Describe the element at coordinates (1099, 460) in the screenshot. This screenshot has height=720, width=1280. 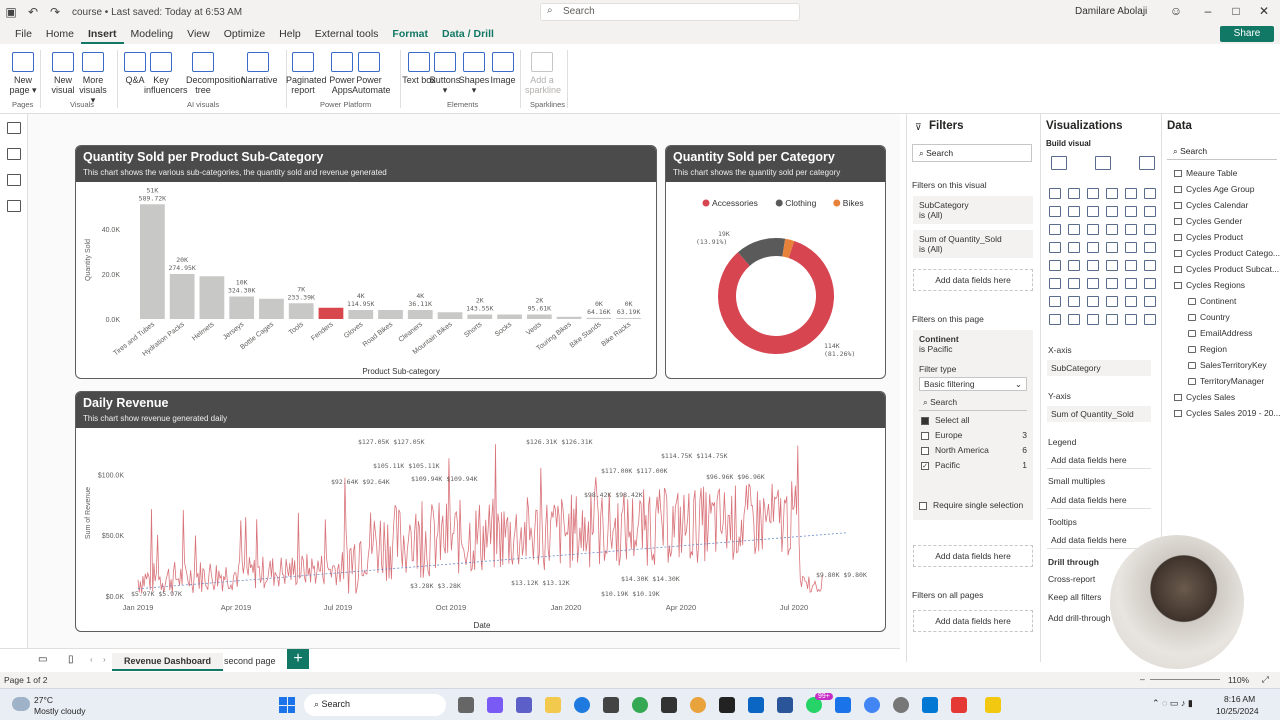
I see `legend-dropzone: Add data fields here` at that location.